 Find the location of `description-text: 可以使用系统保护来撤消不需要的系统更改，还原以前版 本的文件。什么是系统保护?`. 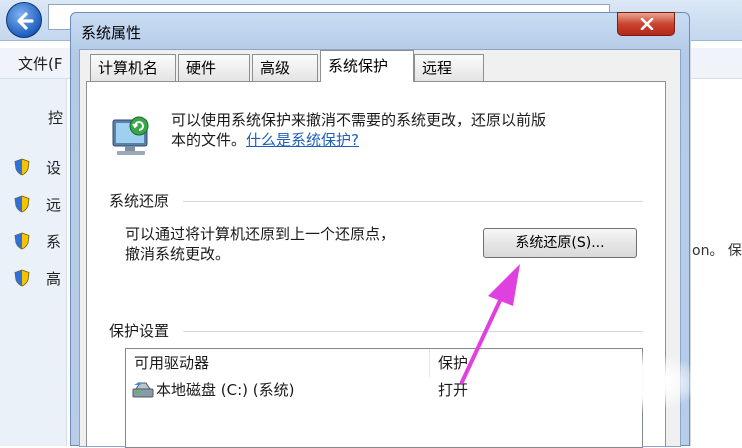

description-text: 可以使用系统保护来撤消不需要的系统更改，还原以前版 本的文件。什么是系统保护? is located at coordinates (411, 130).